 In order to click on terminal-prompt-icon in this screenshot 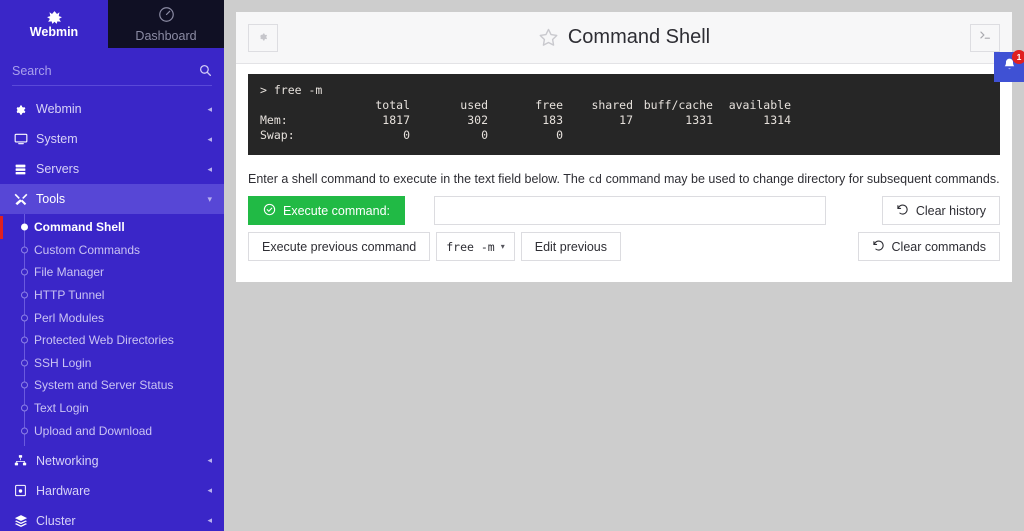, I will do `click(985, 37)`.